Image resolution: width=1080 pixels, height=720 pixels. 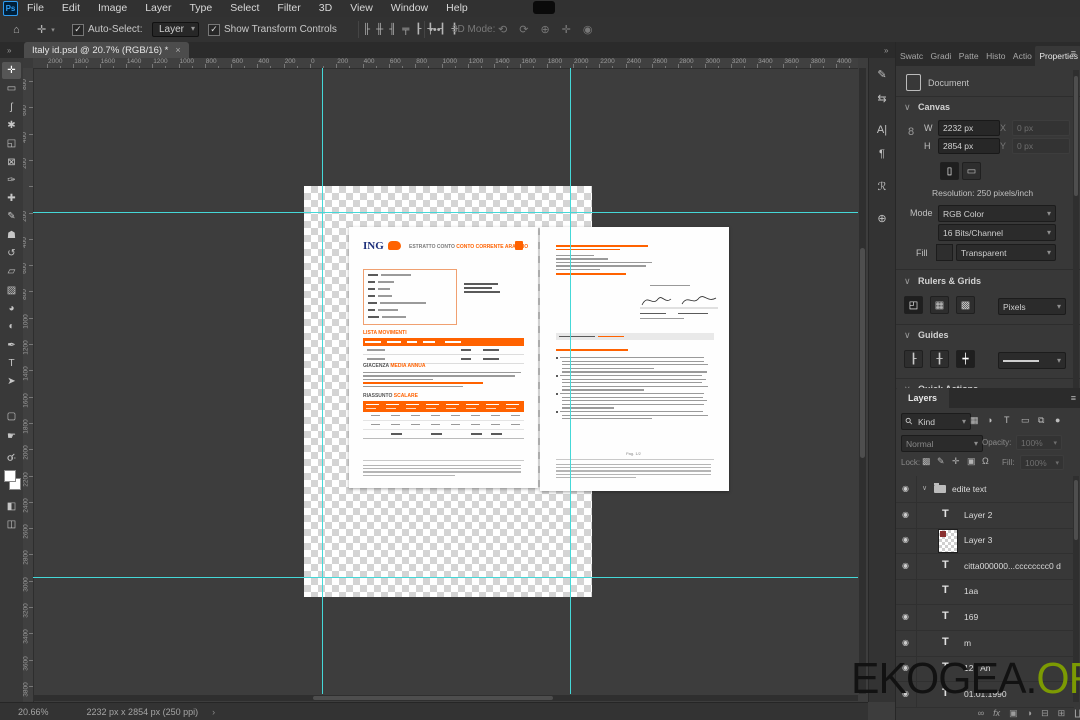 What do you see at coordinates (11, 436) in the screenshot?
I see `hand-tool: ☛` at bounding box center [11, 436].